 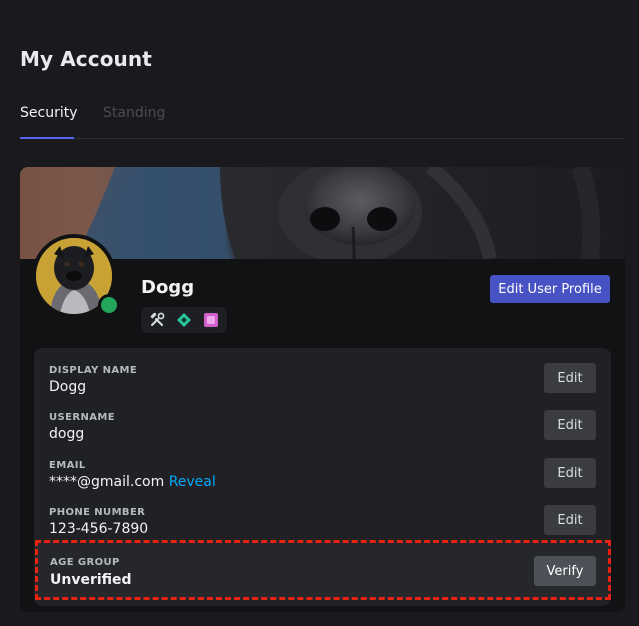 What do you see at coordinates (134, 113) in the screenshot?
I see `tab-standing: Standing` at bounding box center [134, 113].